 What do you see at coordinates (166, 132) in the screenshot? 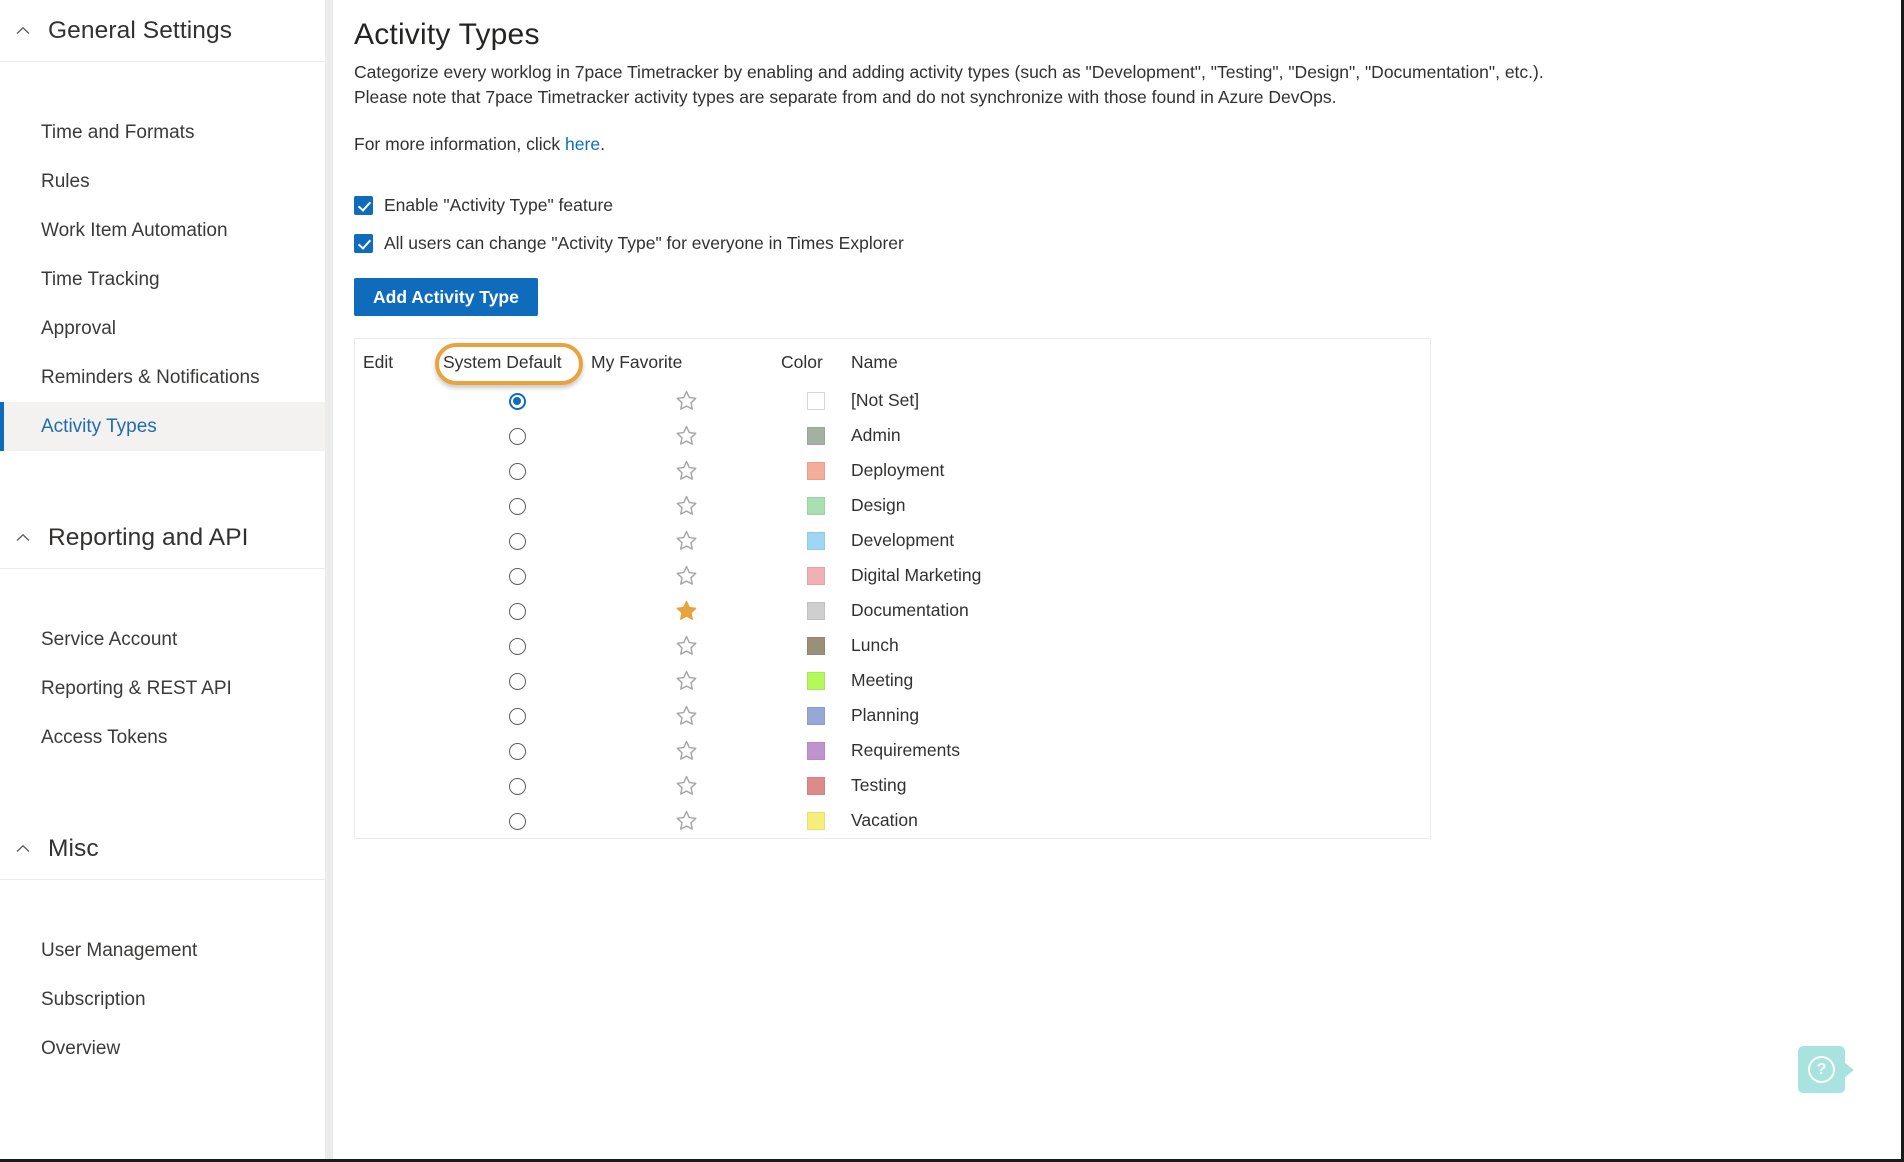
I see `sidebar-item-time-and-formats: Time and Formats` at bounding box center [166, 132].